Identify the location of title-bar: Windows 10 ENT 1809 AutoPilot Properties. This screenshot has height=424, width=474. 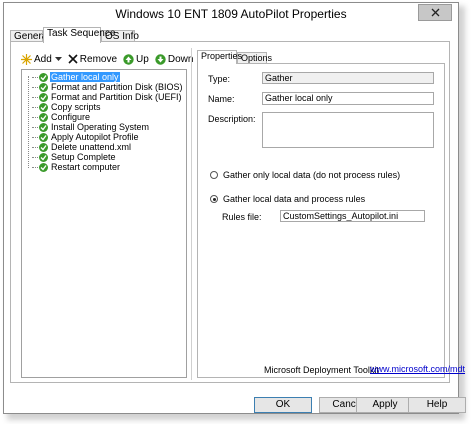
(231, 13).